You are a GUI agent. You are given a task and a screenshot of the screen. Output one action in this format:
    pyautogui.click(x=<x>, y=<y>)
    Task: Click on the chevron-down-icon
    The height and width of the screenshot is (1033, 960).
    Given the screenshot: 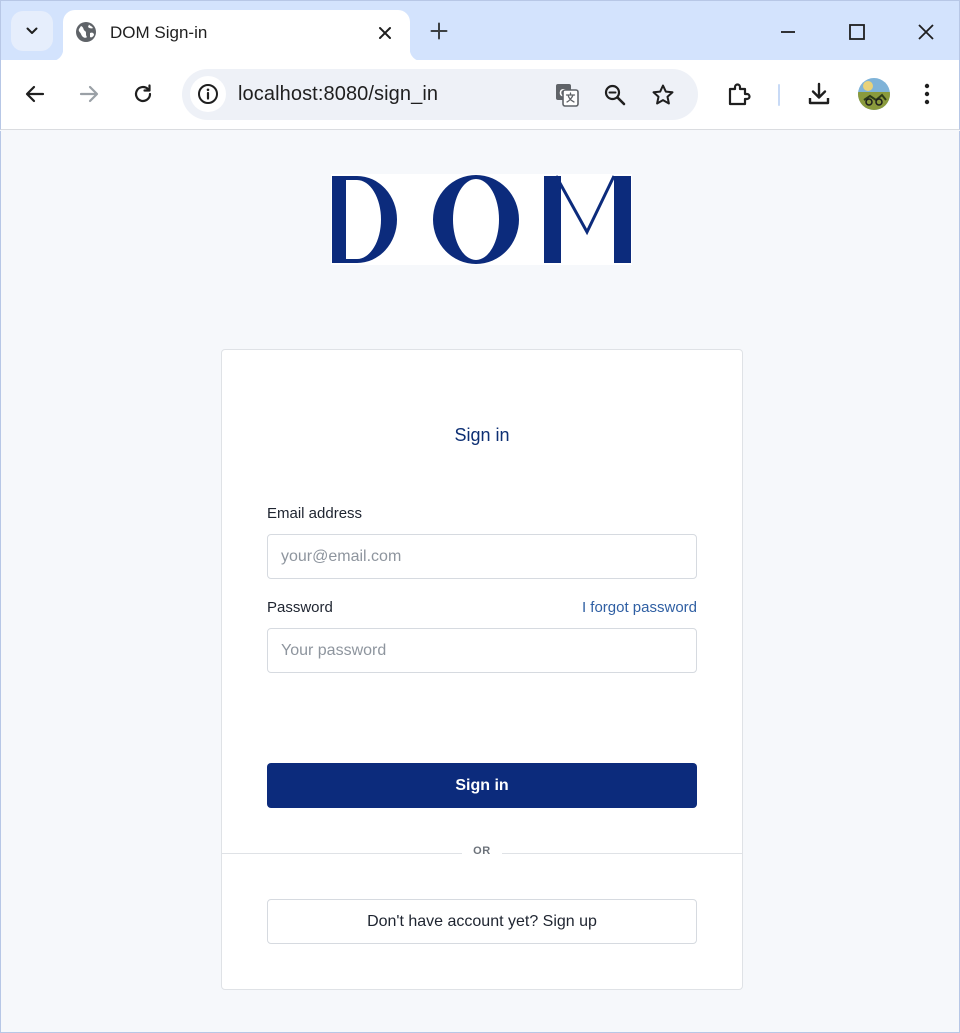 What is the action you would take?
    pyautogui.click(x=32, y=30)
    